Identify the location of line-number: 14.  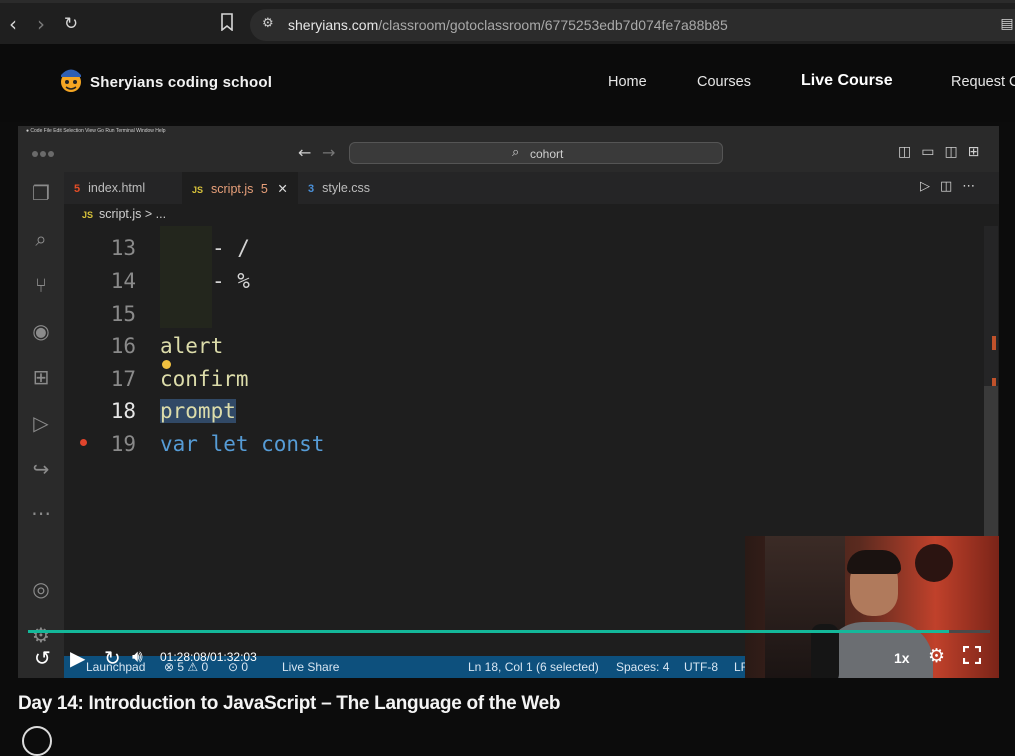
(123, 281).